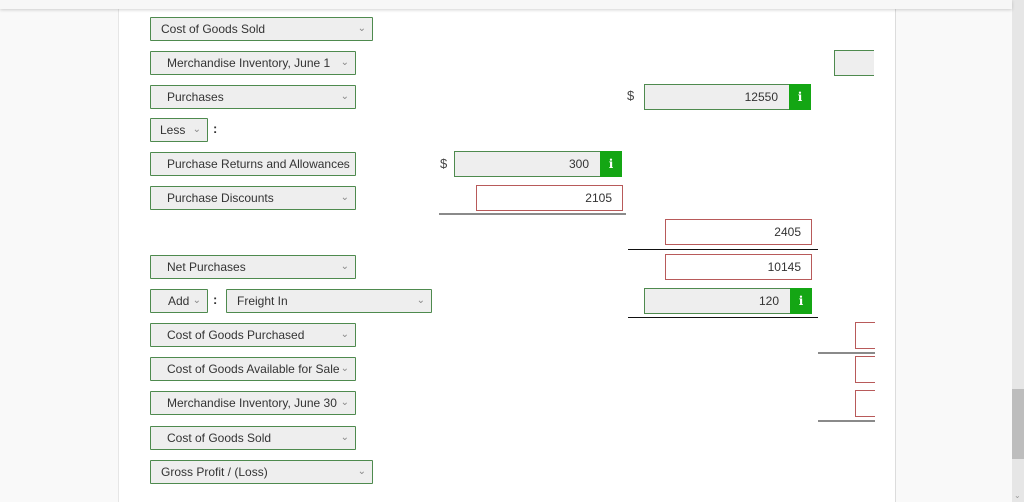 The width and height of the screenshot is (1024, 502). What do you see at coordinates (253, 267) in the screenshot?
I see `net-purchases-select: Net Purchases ⌄` at bounding box center [253, 267].